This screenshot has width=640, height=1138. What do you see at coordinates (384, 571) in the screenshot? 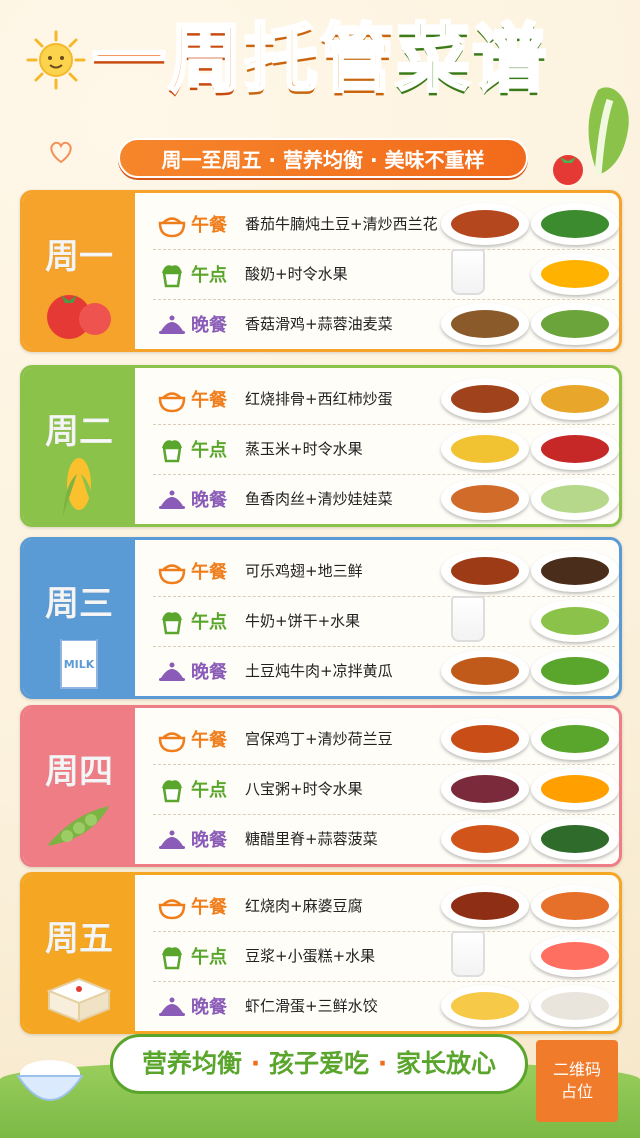
I see `meal-row-lunch: 午餐 可乐鸡翅+地三鲜` at bounding box center [384, 571].